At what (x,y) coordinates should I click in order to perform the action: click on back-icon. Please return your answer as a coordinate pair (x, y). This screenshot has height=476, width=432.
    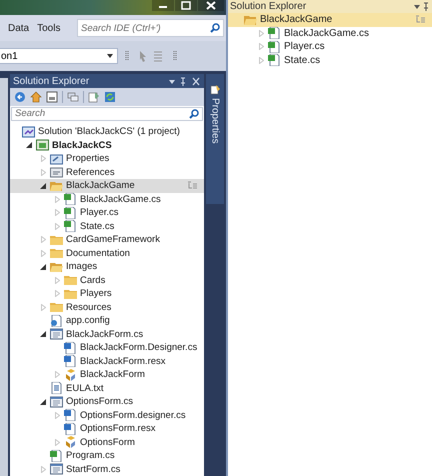
    Looking at the image, I should click on (20, 97).